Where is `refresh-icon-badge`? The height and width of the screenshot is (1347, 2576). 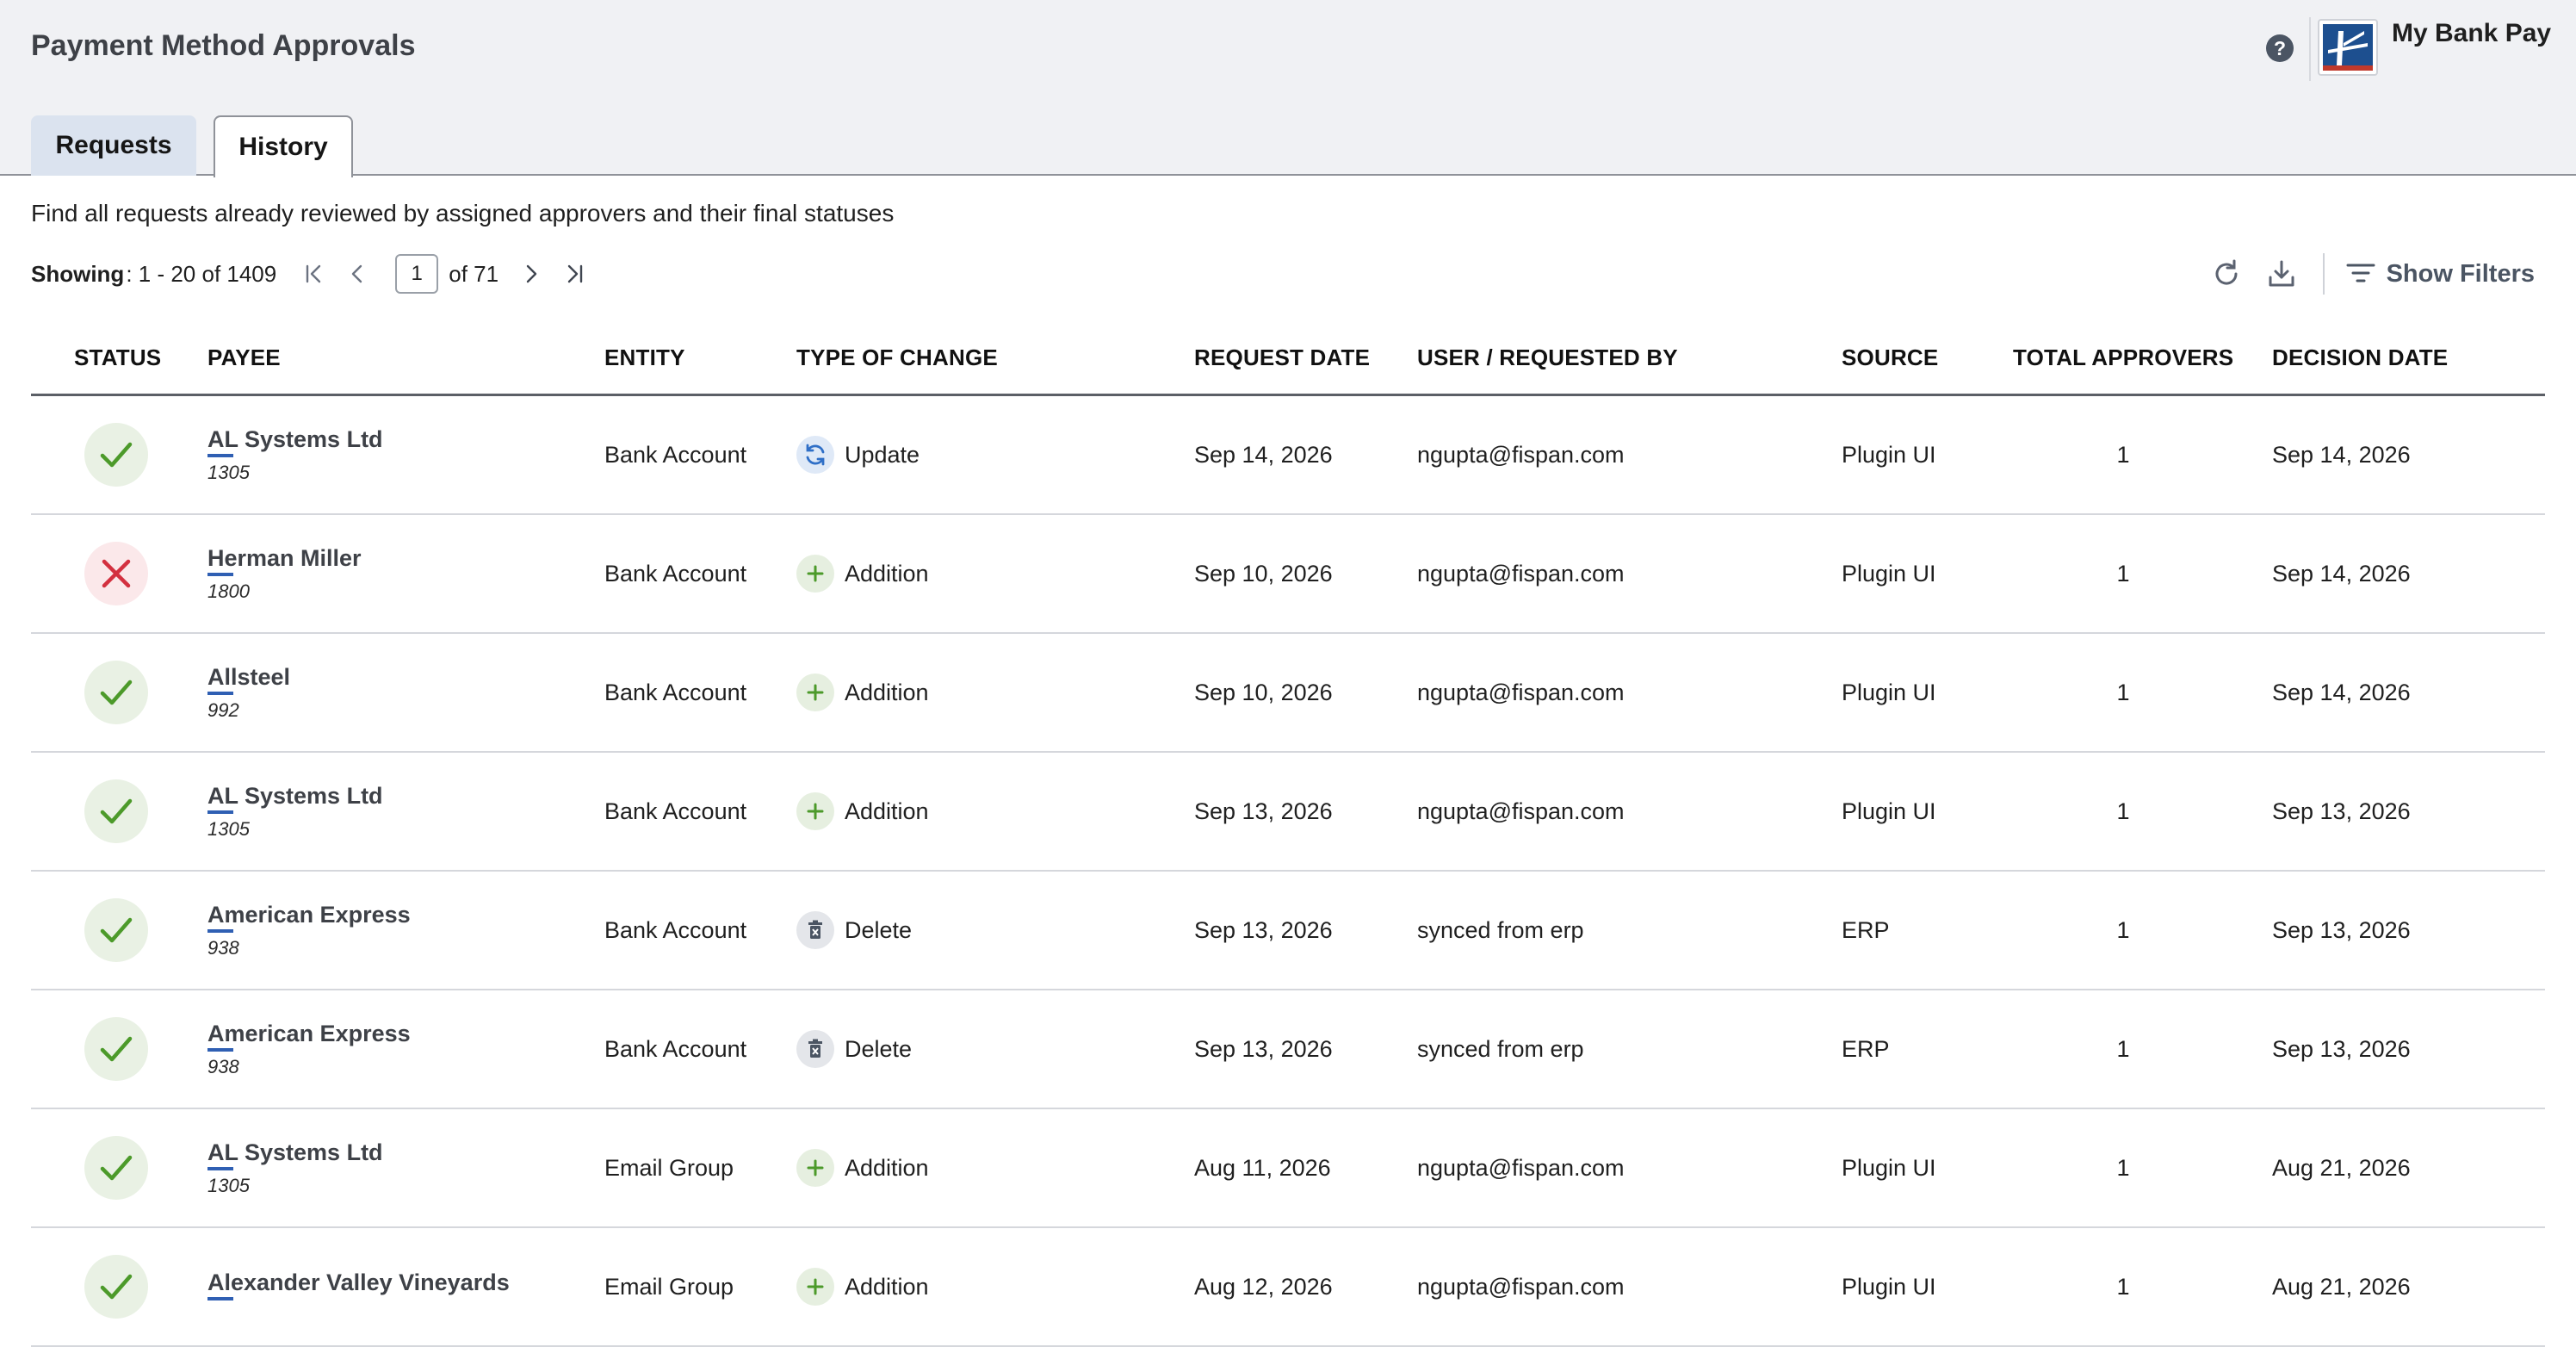
refresh-icon-badge is located at coordinates (815, 455).